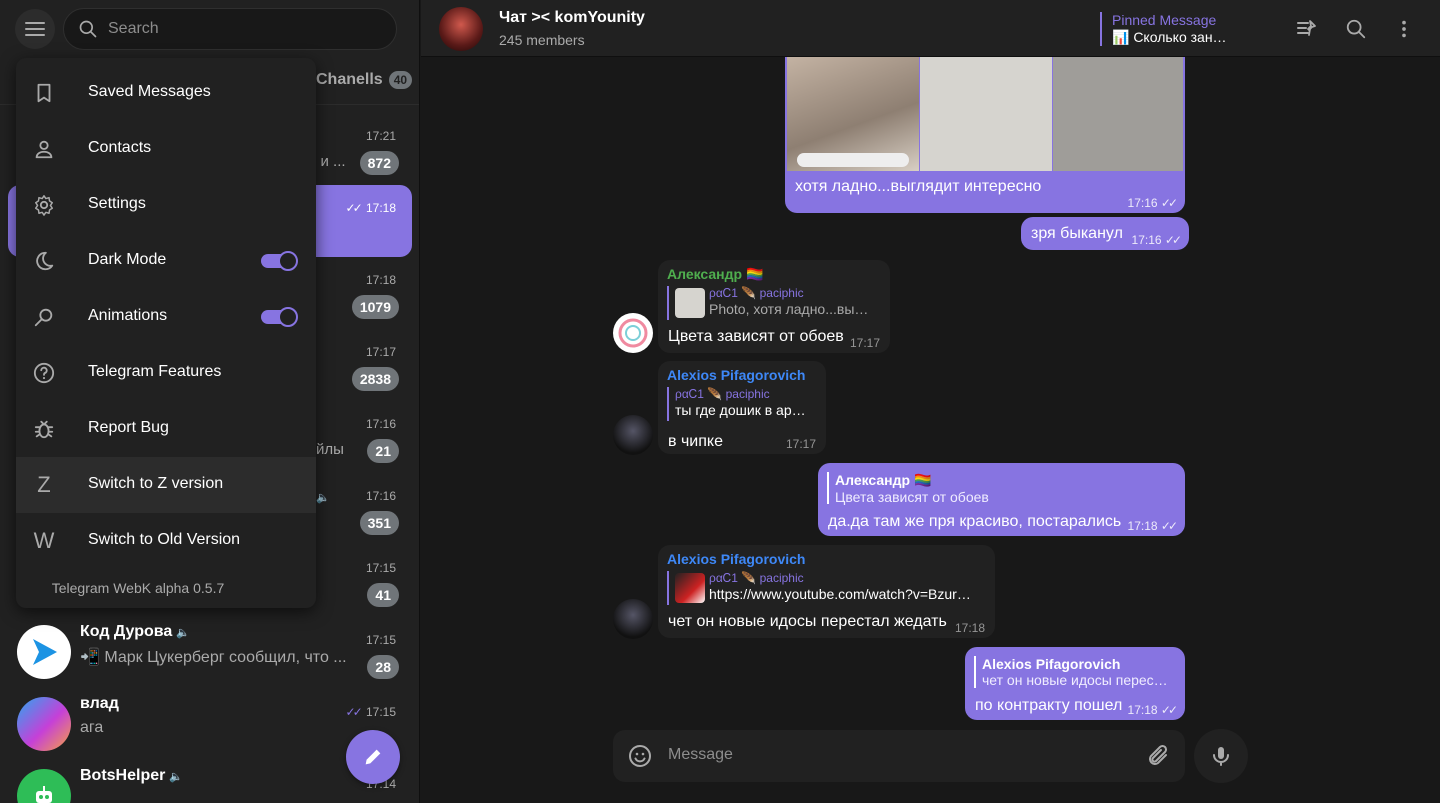  Describe the element at coordinates (1049, 705) in the screenshot. I see `message-text: по контракту пошел` at that location.